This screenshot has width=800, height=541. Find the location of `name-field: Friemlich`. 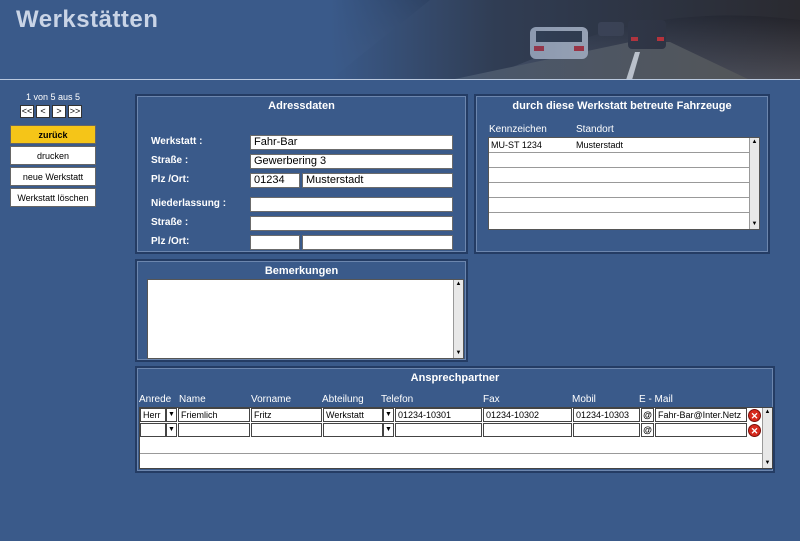

name-field: Friemlich is located at coordinates (214, 415).